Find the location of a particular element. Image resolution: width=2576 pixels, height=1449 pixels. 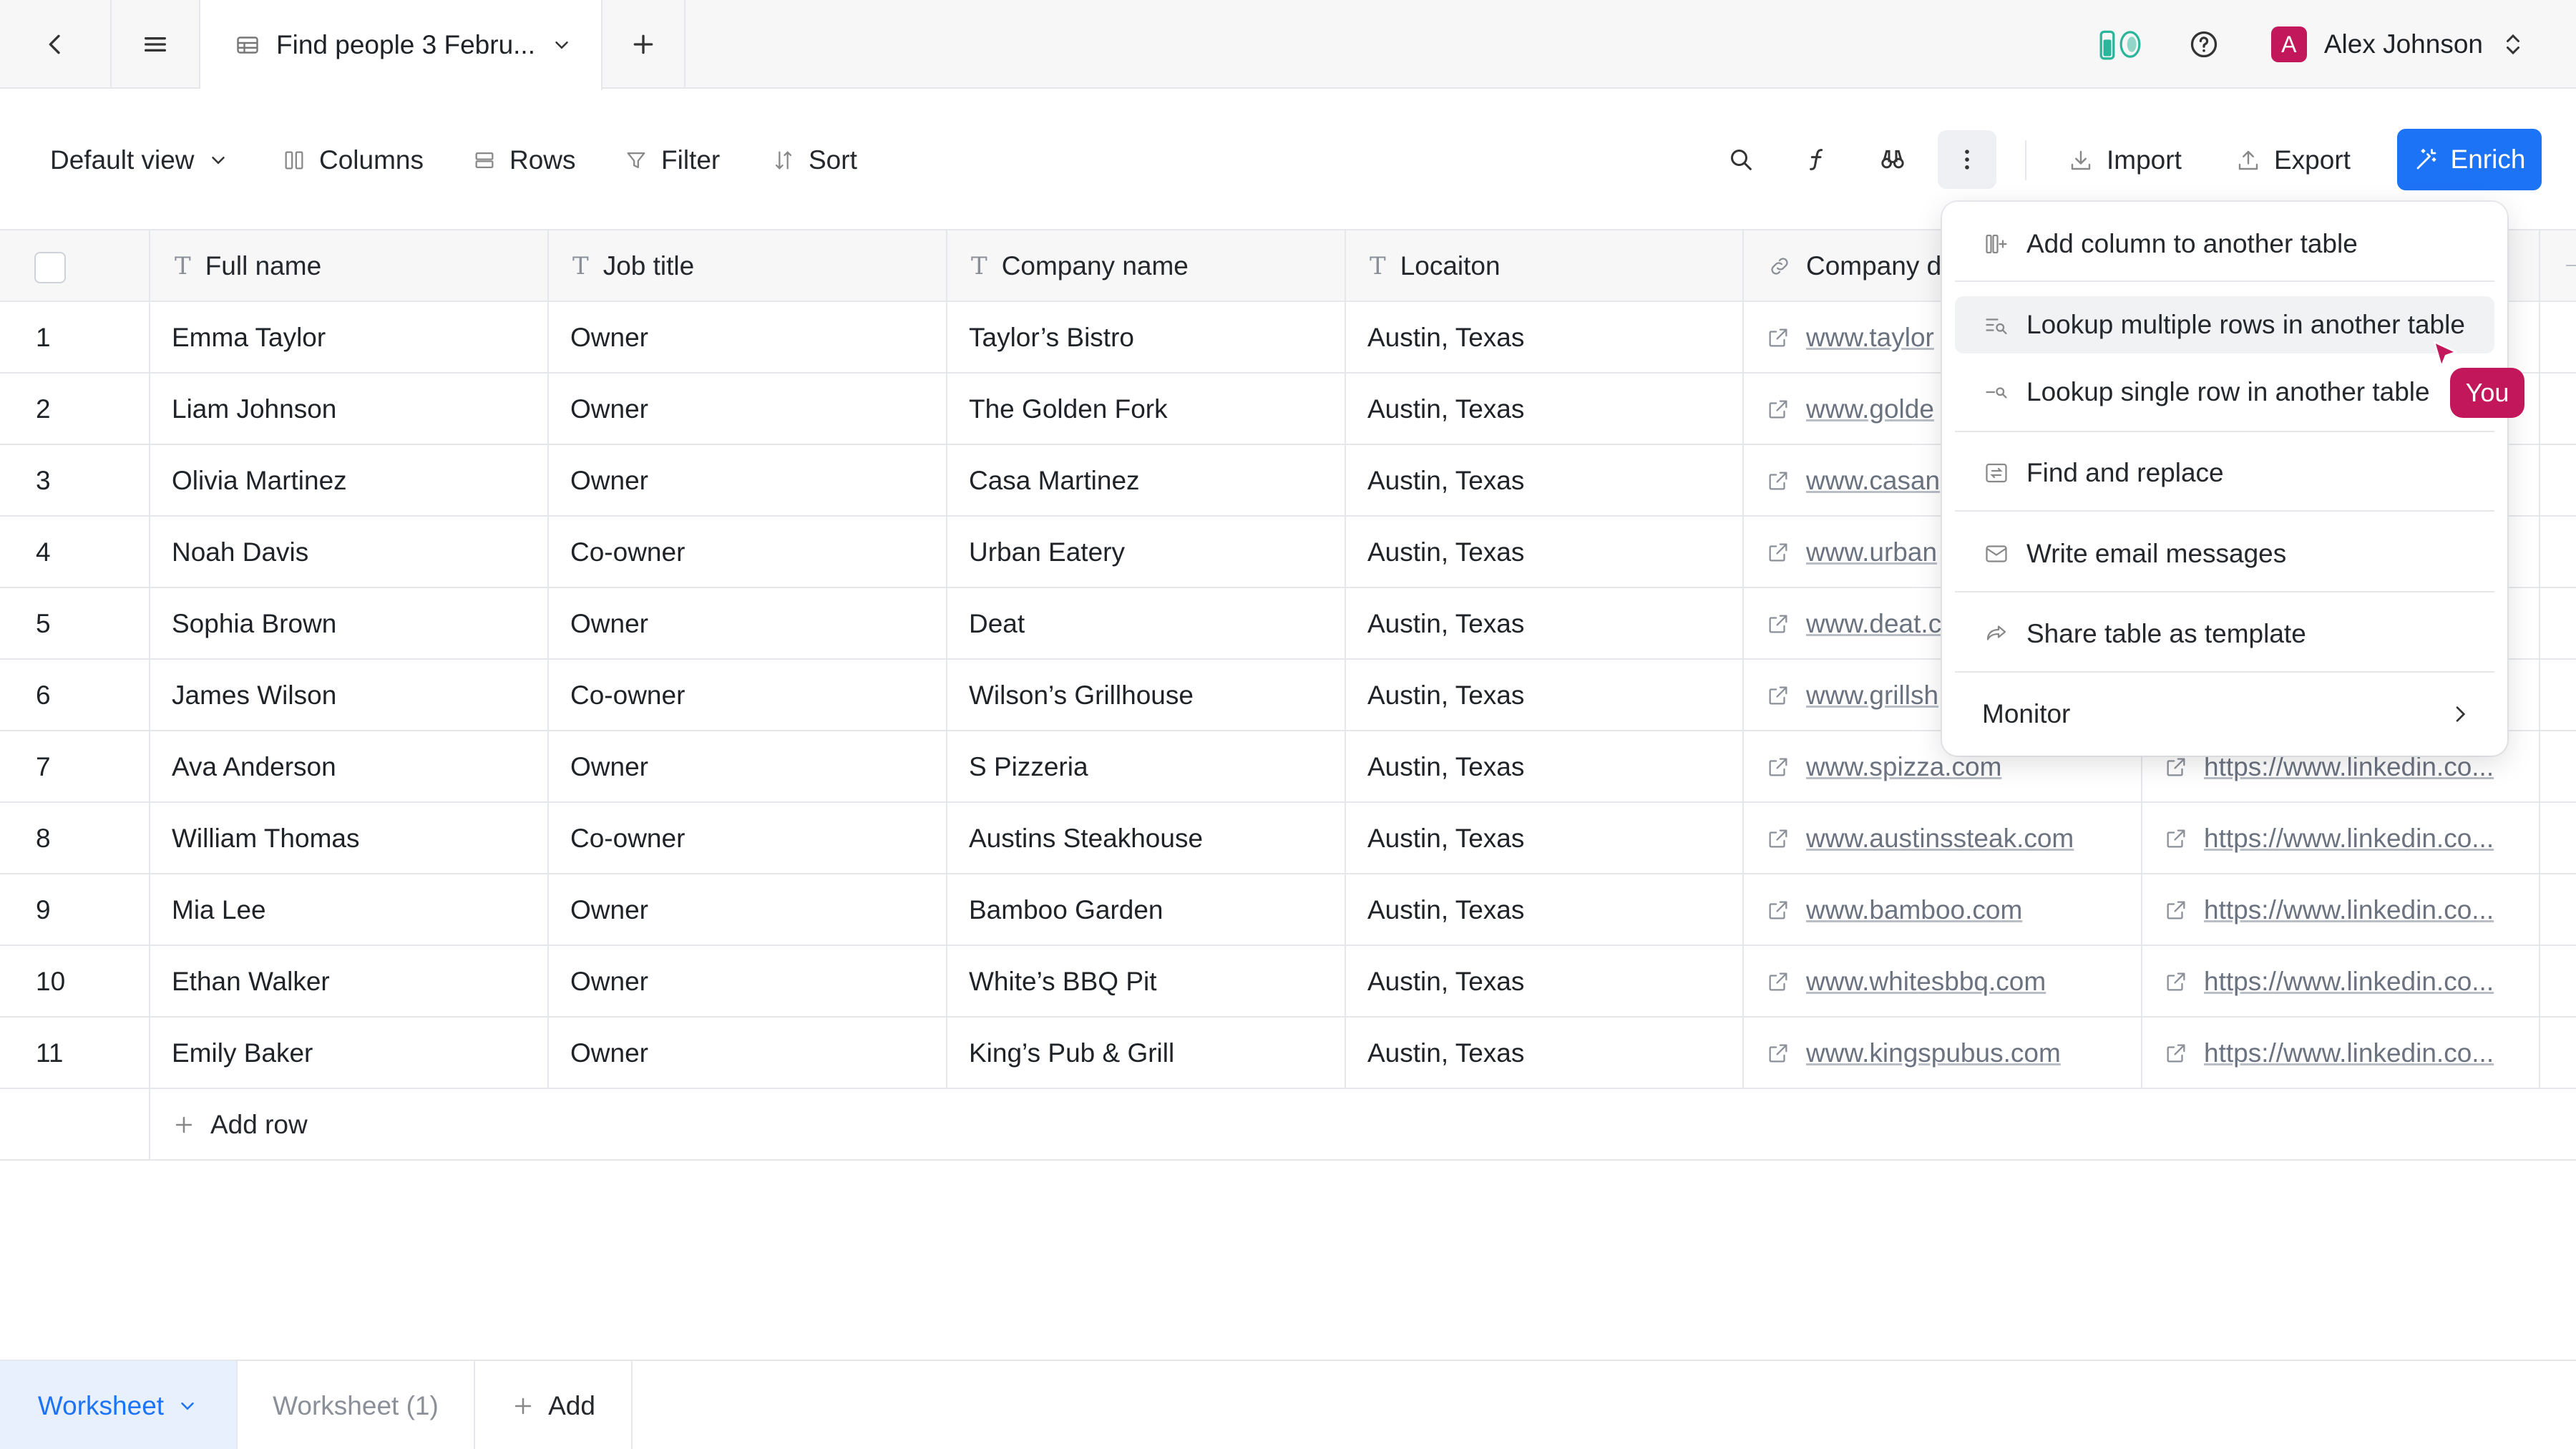

domain-link: www.whitesbbq.com is located at coordinates (1926, 982).